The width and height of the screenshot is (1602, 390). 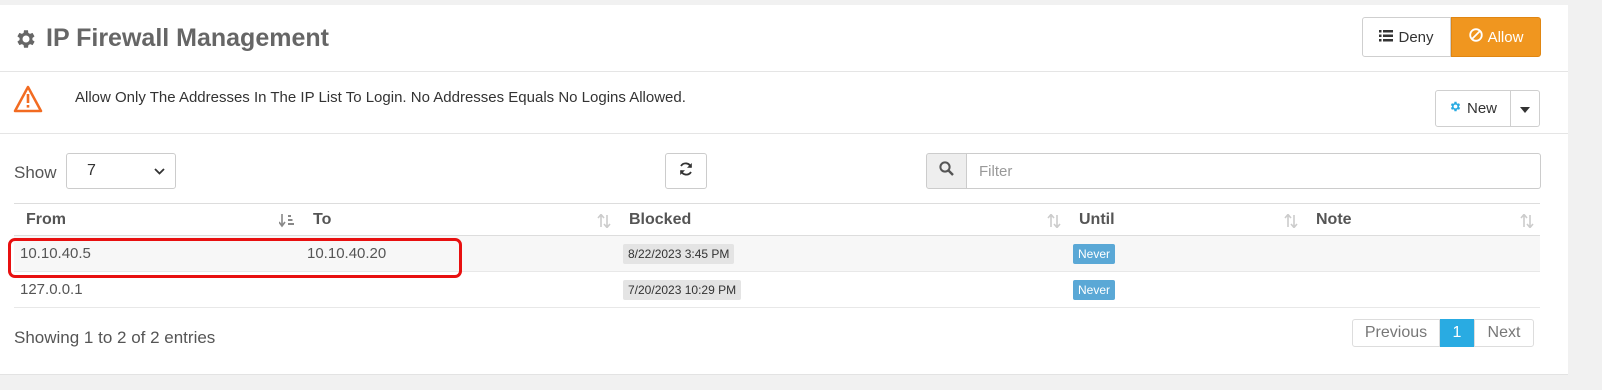 I want to click on deny-button-label: Deny, so click(x=1416, y=37).